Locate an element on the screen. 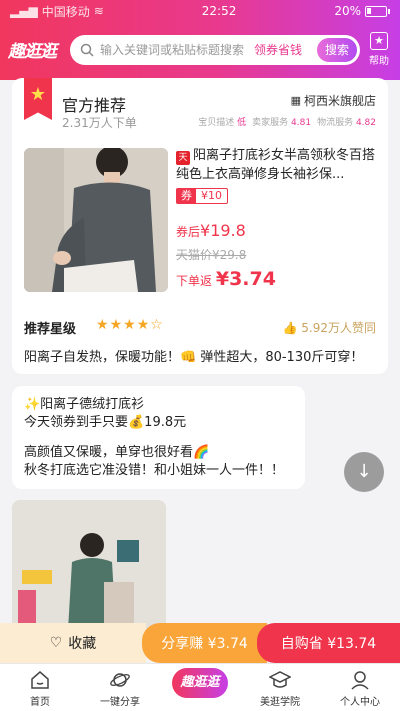 The height and width of the screenshot is (711, 400). bottom-tab-bar: 首页 一键分享 趣逛逛 美逛学院 个人中心 is located at coordinates (200, 687).